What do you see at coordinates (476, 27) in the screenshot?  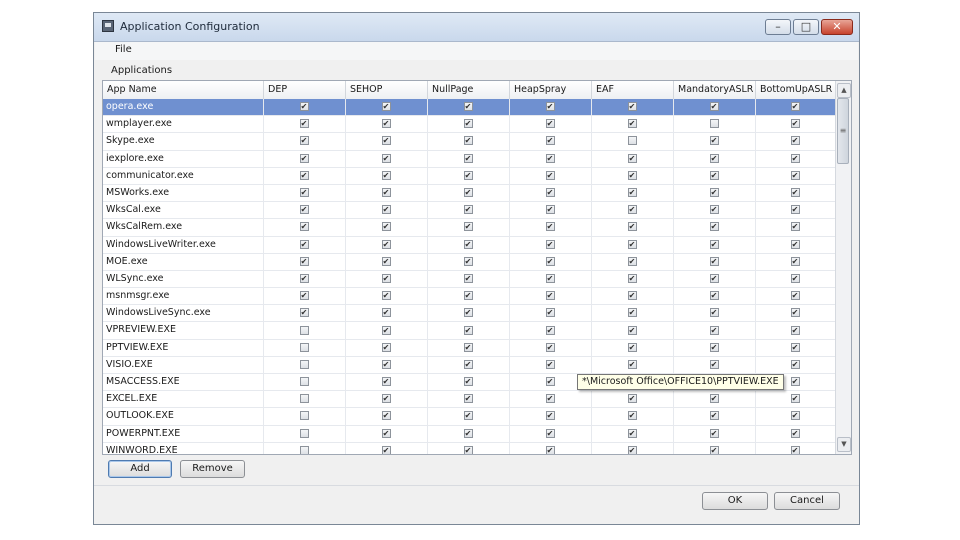 I see `title-bar: Application Configuration – □ ✕` at bounding box center [476, 27].